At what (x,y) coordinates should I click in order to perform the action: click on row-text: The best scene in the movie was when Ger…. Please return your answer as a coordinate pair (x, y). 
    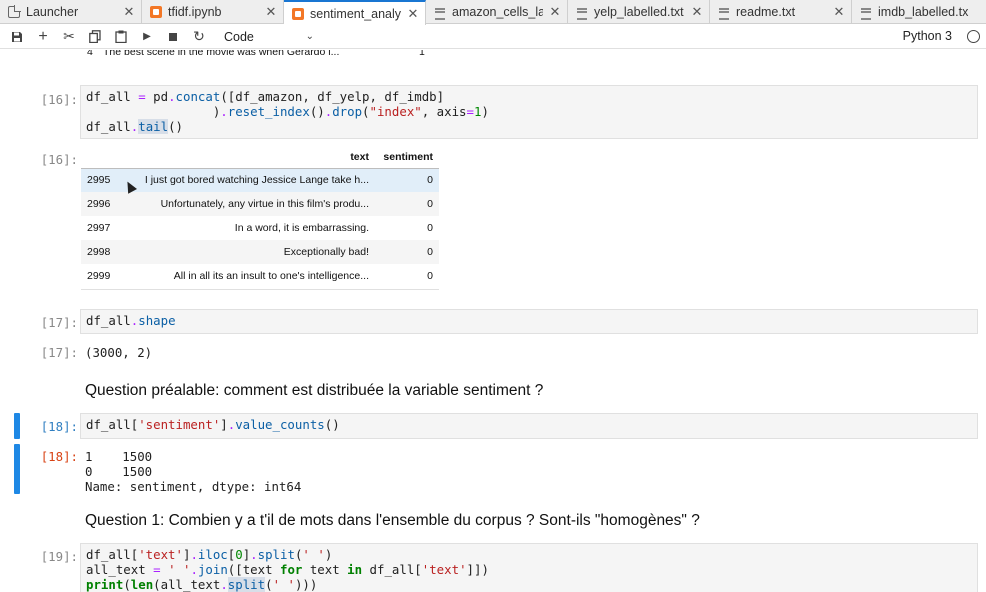
    Looking at the image, I should click on (221, 54).